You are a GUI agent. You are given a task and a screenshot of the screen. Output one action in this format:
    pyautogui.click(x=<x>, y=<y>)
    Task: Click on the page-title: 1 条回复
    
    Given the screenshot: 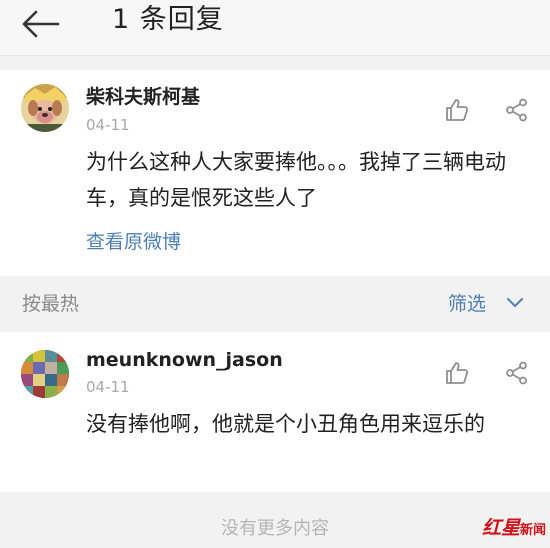 What is the action you would take?
    pyautogui.click(x=168, y=19)
    